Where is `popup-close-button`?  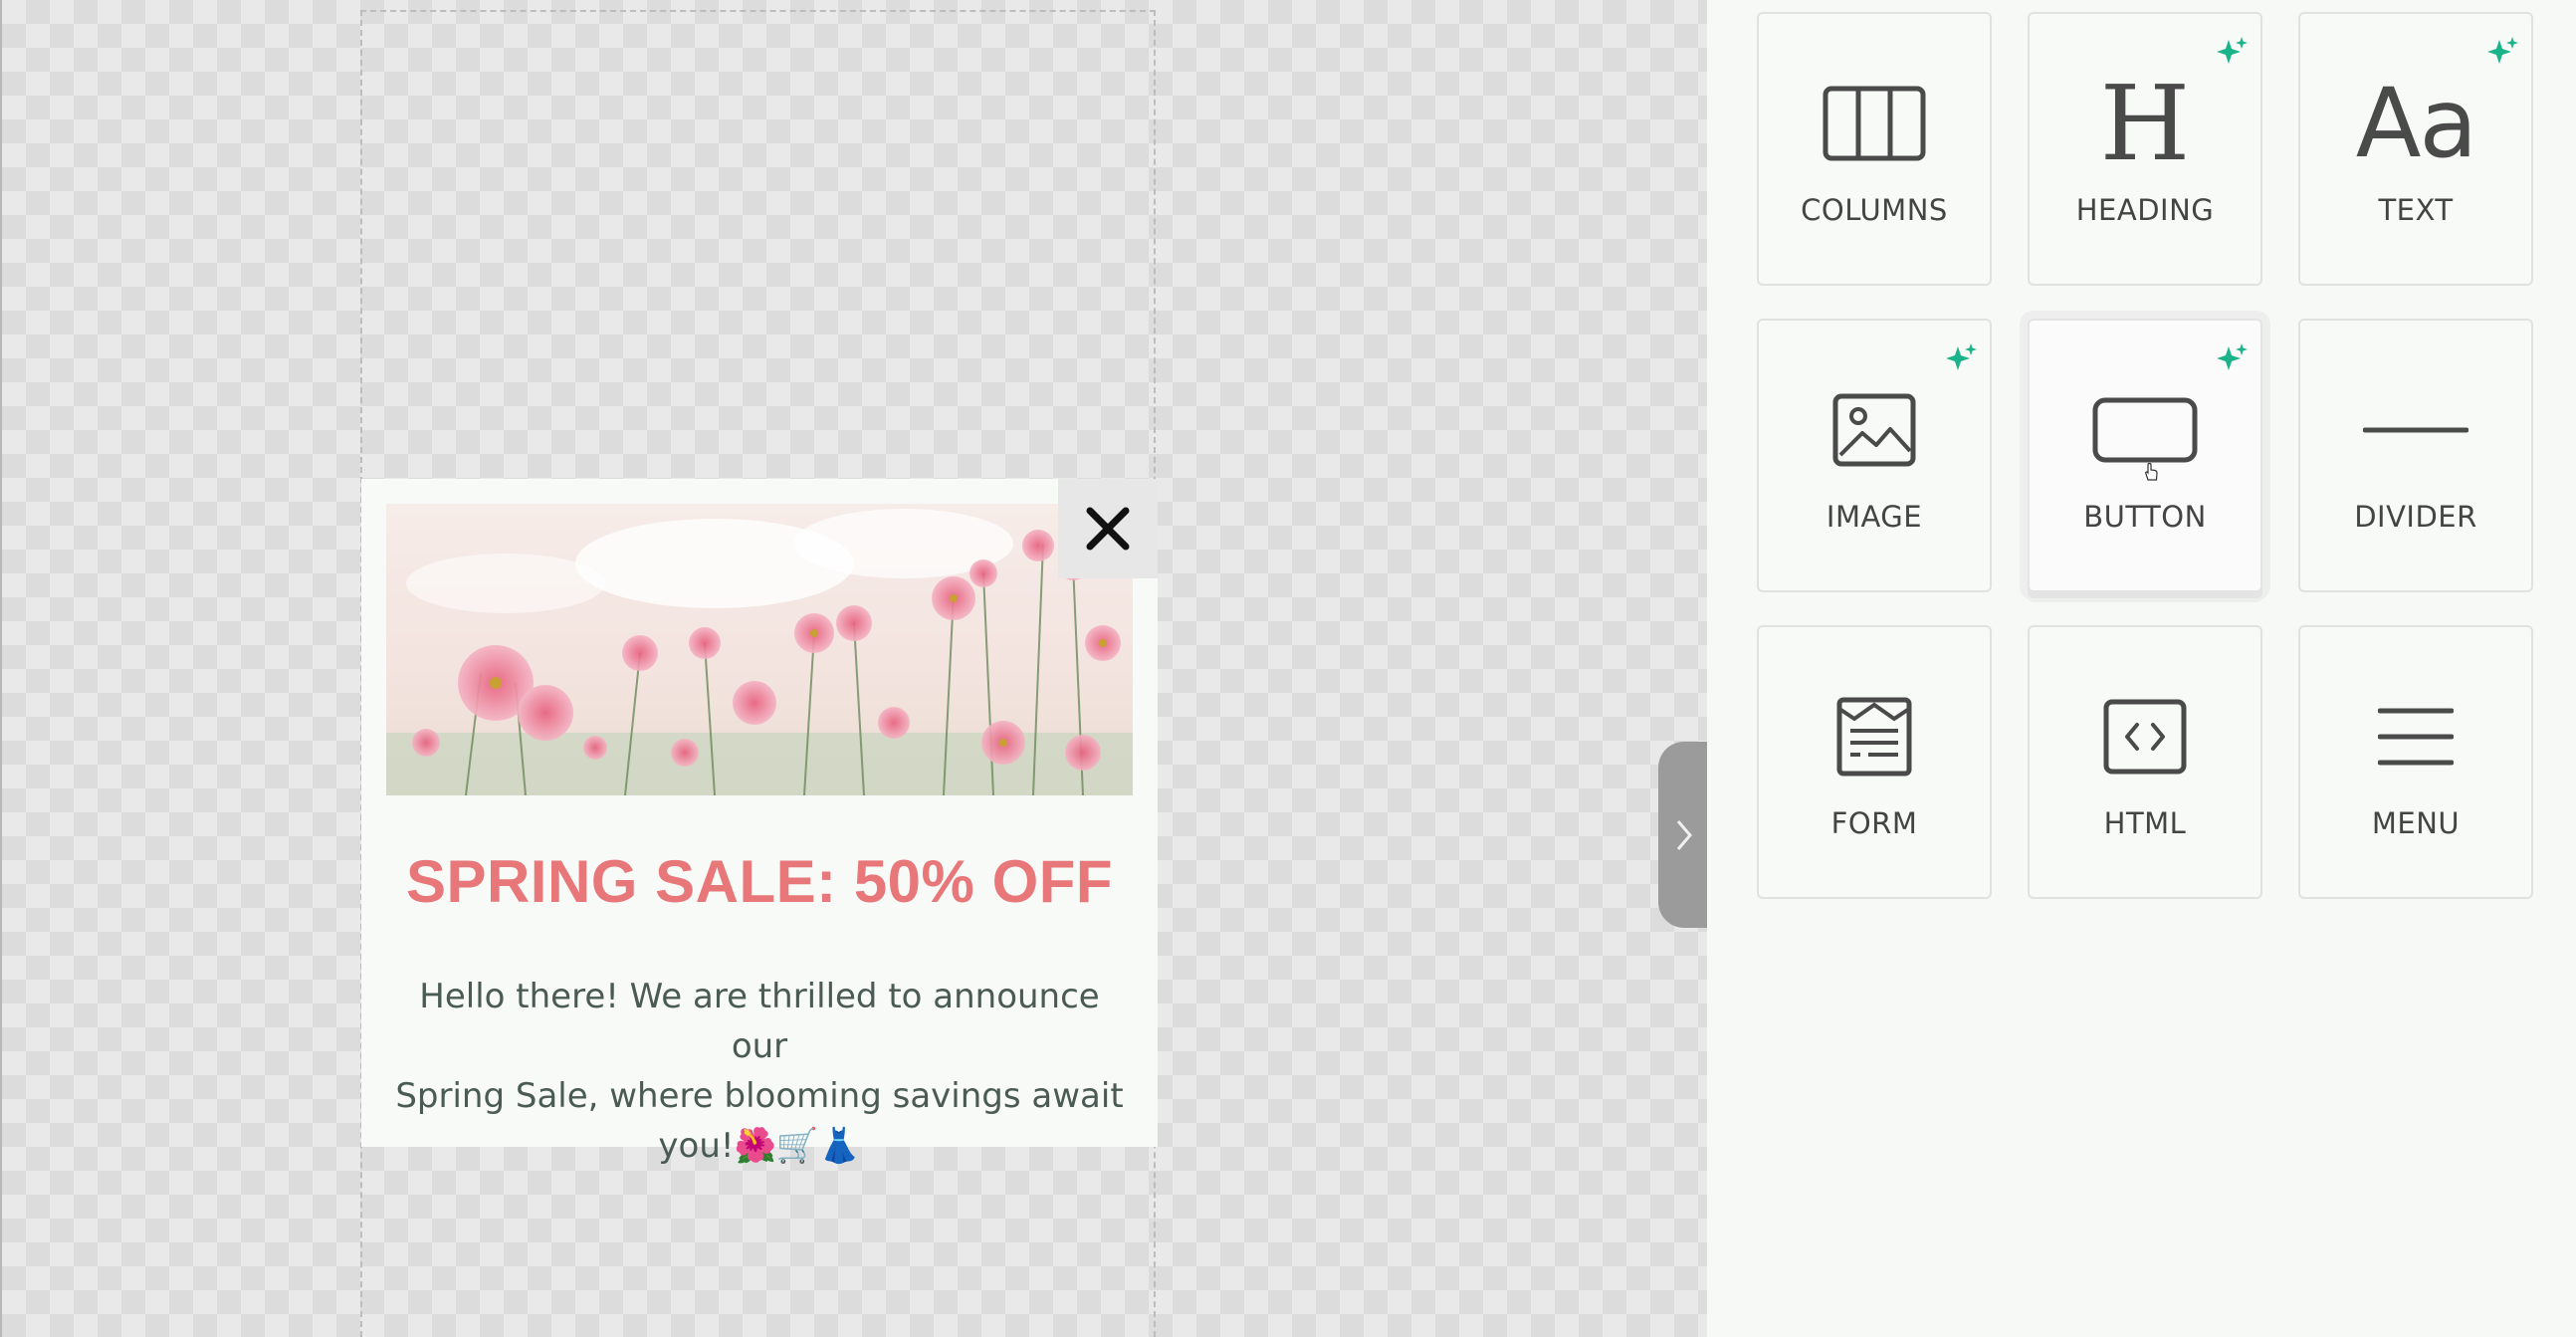
popup-close-button is located at coordinates (1108, 528).